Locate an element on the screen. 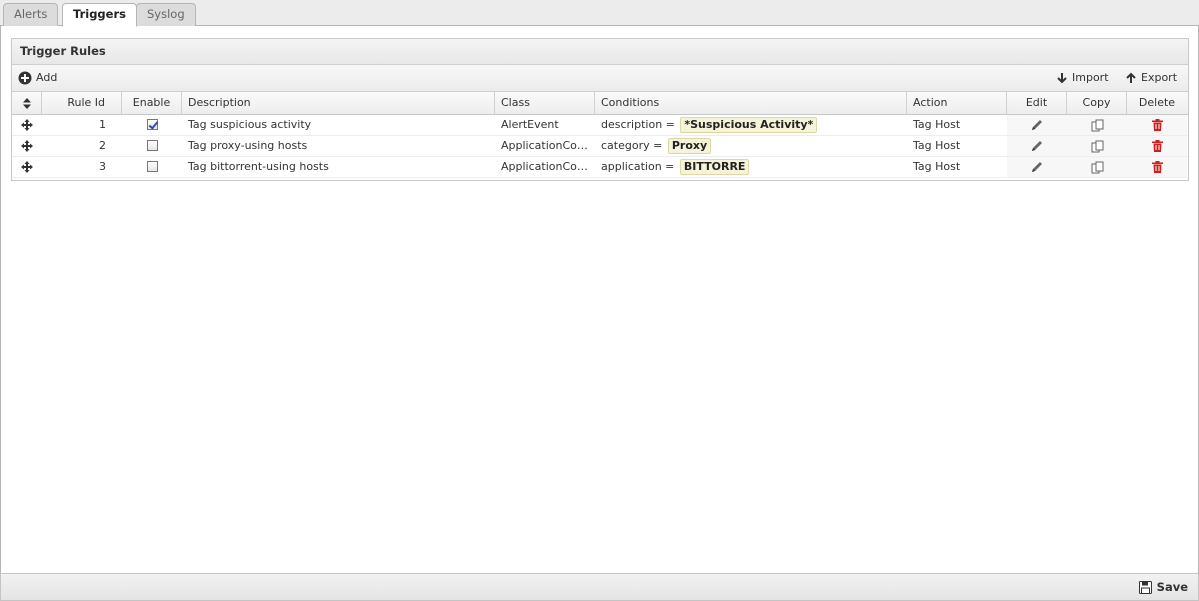 The height and width of the screenshot is (601, 1199). header-edit: Edit is located at coordinates (1037, 103).